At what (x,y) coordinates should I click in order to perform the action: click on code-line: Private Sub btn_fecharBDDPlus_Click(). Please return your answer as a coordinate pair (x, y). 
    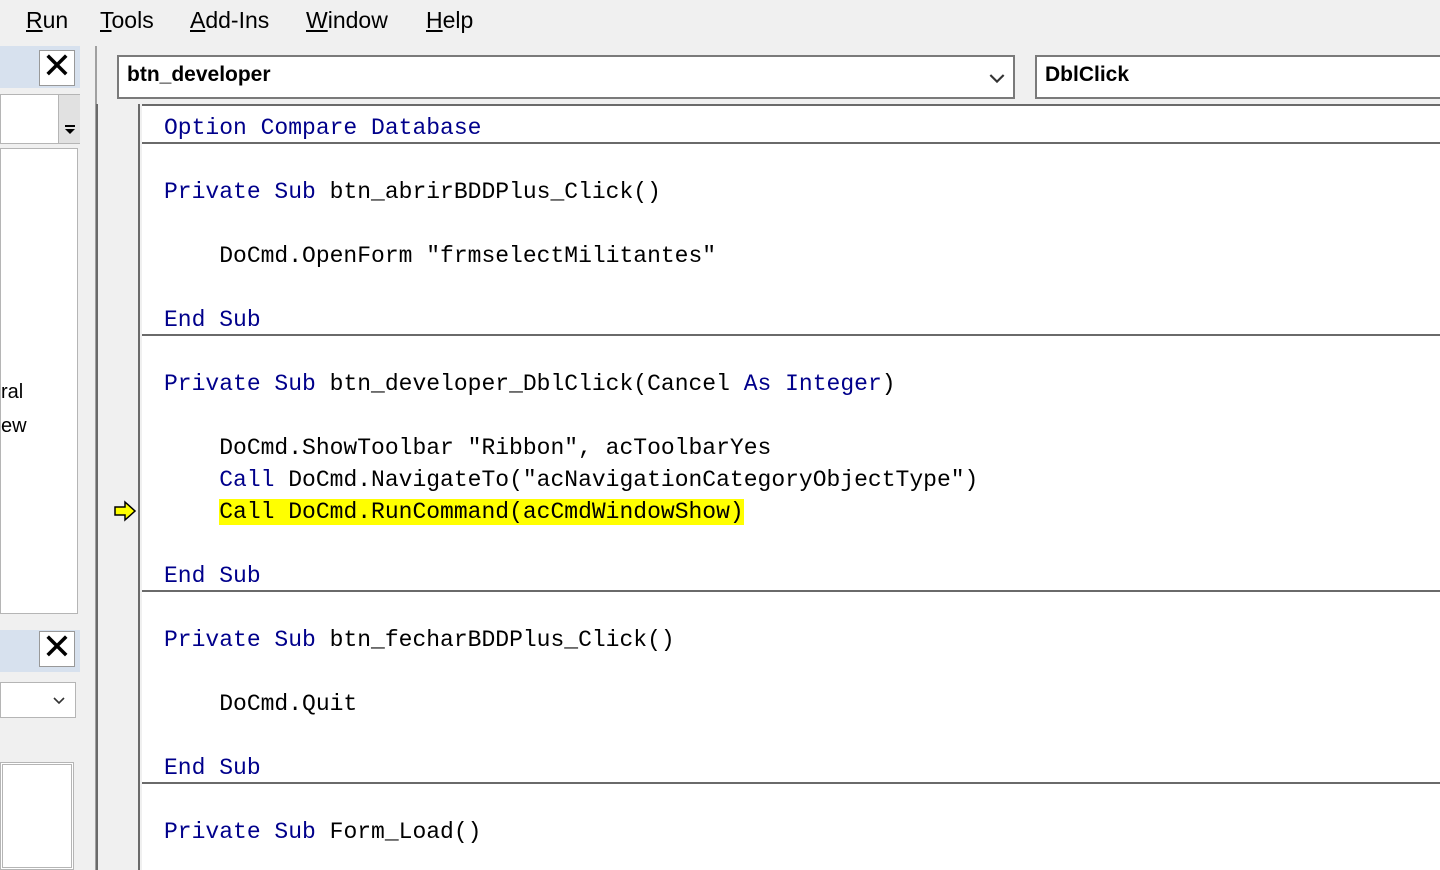
    Looking at the image, I should click on (419, 640).